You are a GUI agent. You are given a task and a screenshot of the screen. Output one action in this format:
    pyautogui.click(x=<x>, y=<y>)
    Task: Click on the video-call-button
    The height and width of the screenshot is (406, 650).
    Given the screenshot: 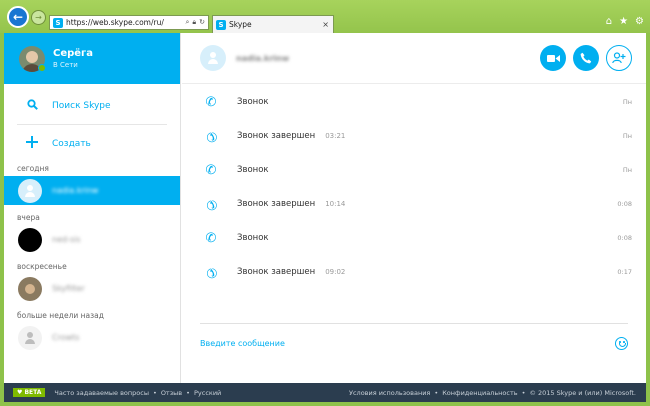 What is the action you would take?
    pyautogui.click(x=553, y=58)
    